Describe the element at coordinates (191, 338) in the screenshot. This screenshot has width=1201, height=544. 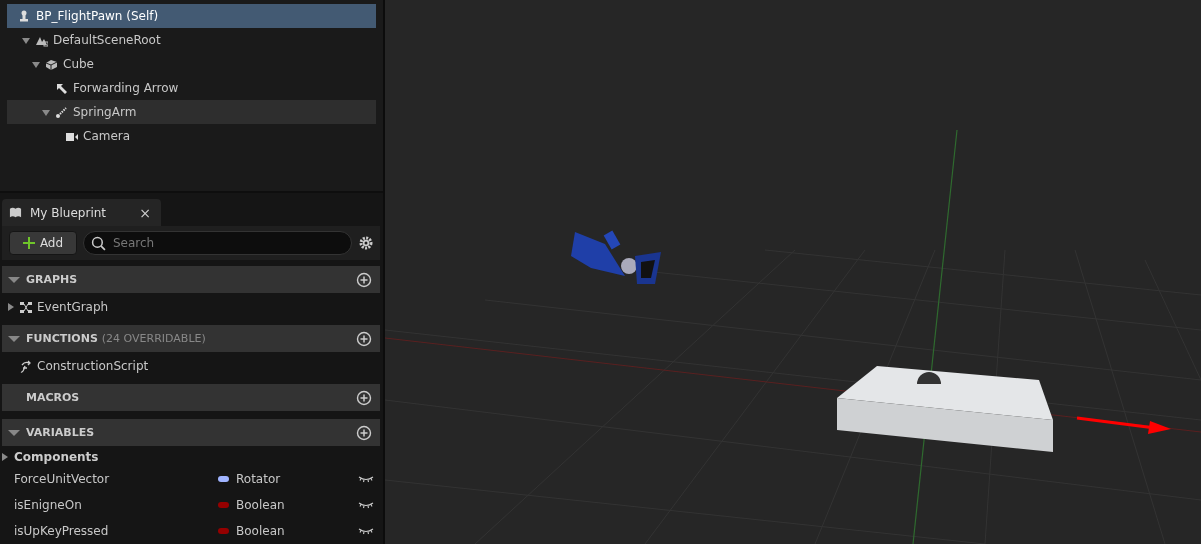
I see `section-header: FUNCTIONS (24 OVERRIDABLE)` at that location.